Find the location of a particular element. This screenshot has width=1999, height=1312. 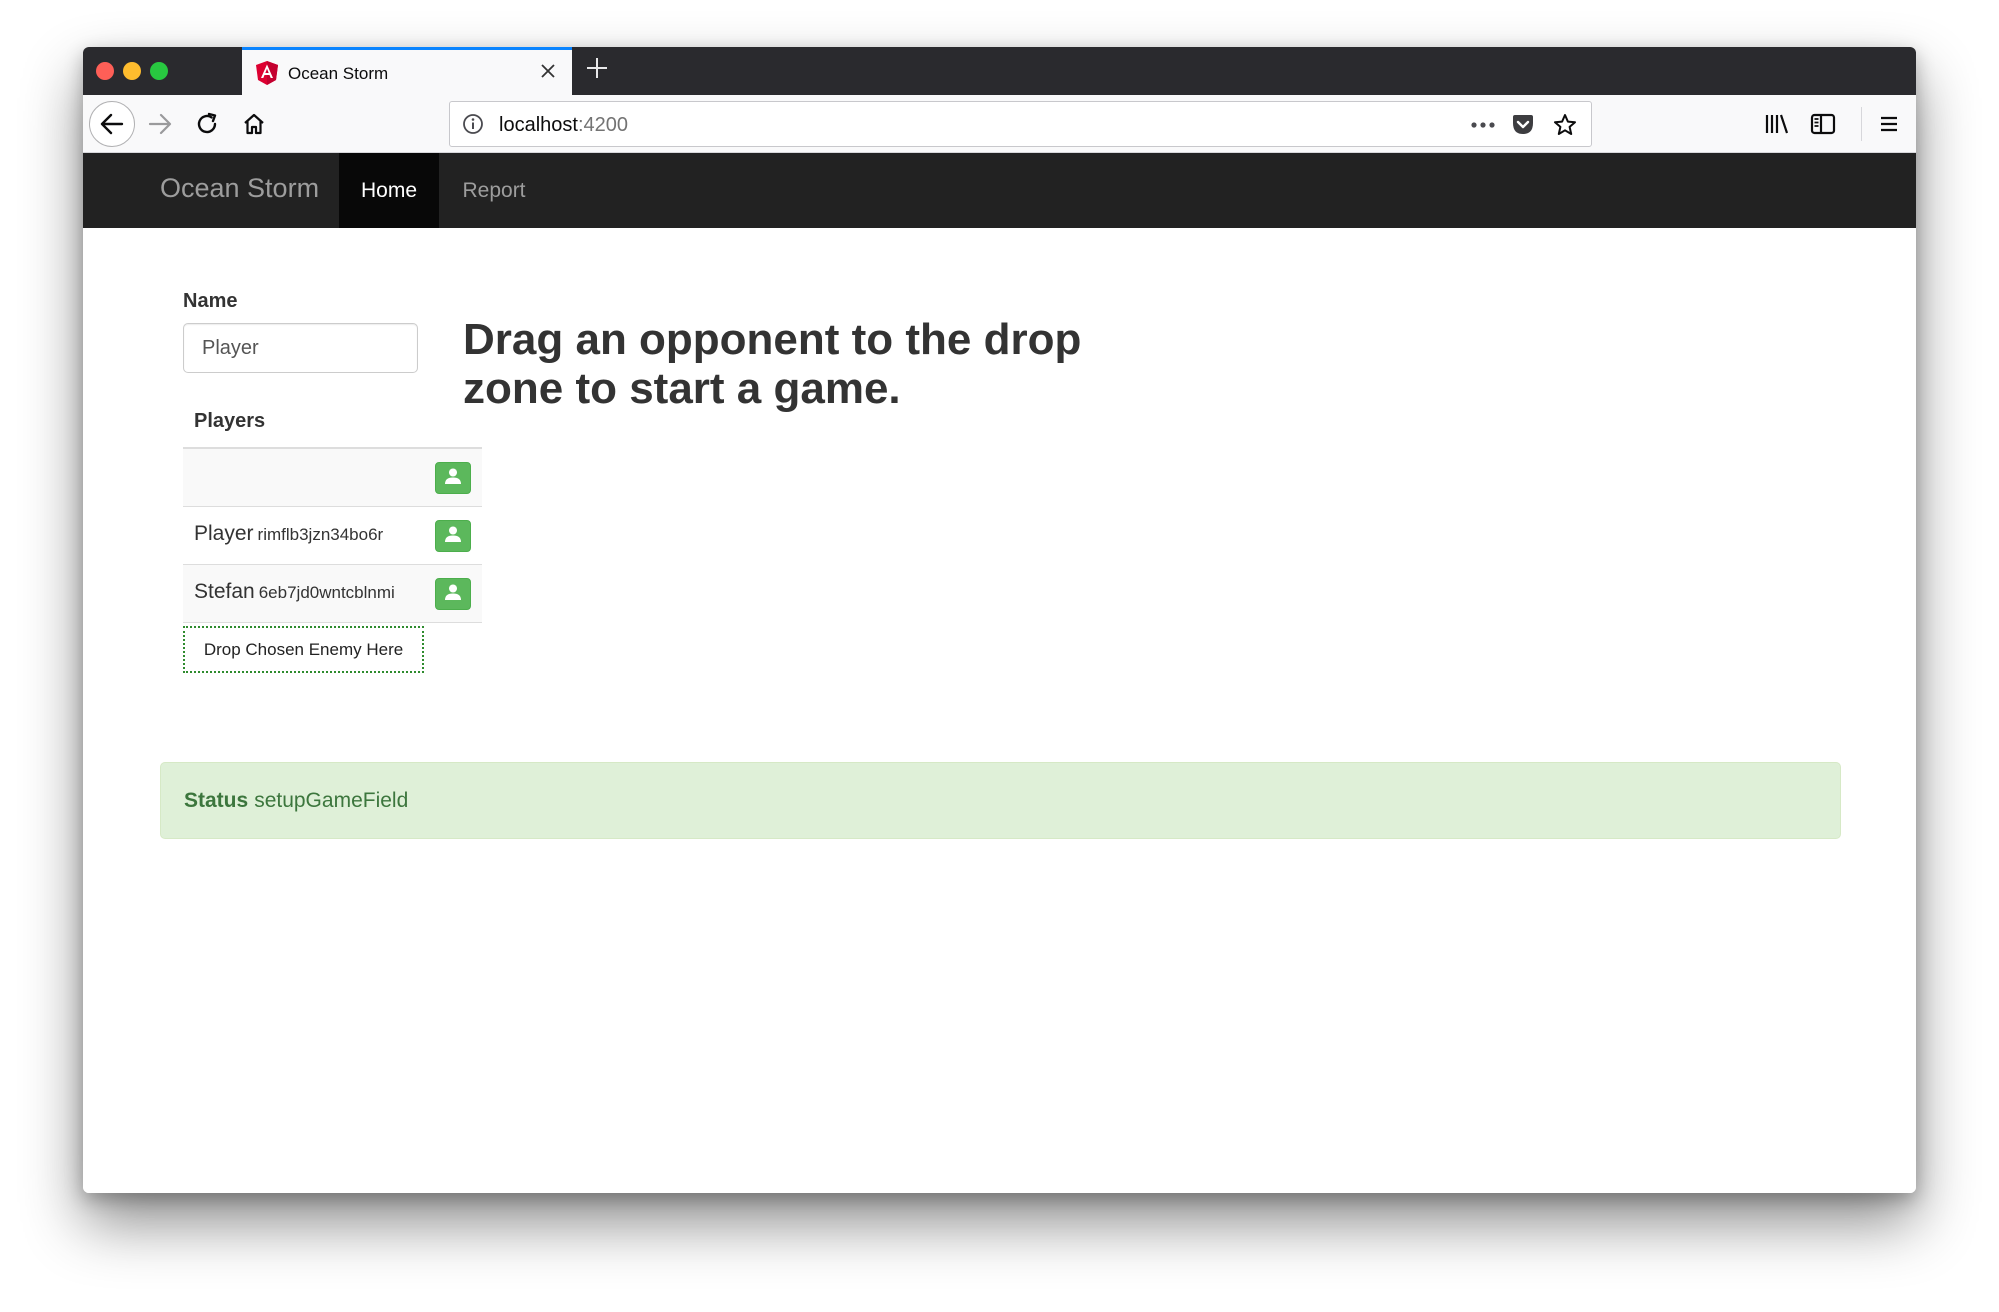

sidebar-icon is located at coordinates (1823, 124).